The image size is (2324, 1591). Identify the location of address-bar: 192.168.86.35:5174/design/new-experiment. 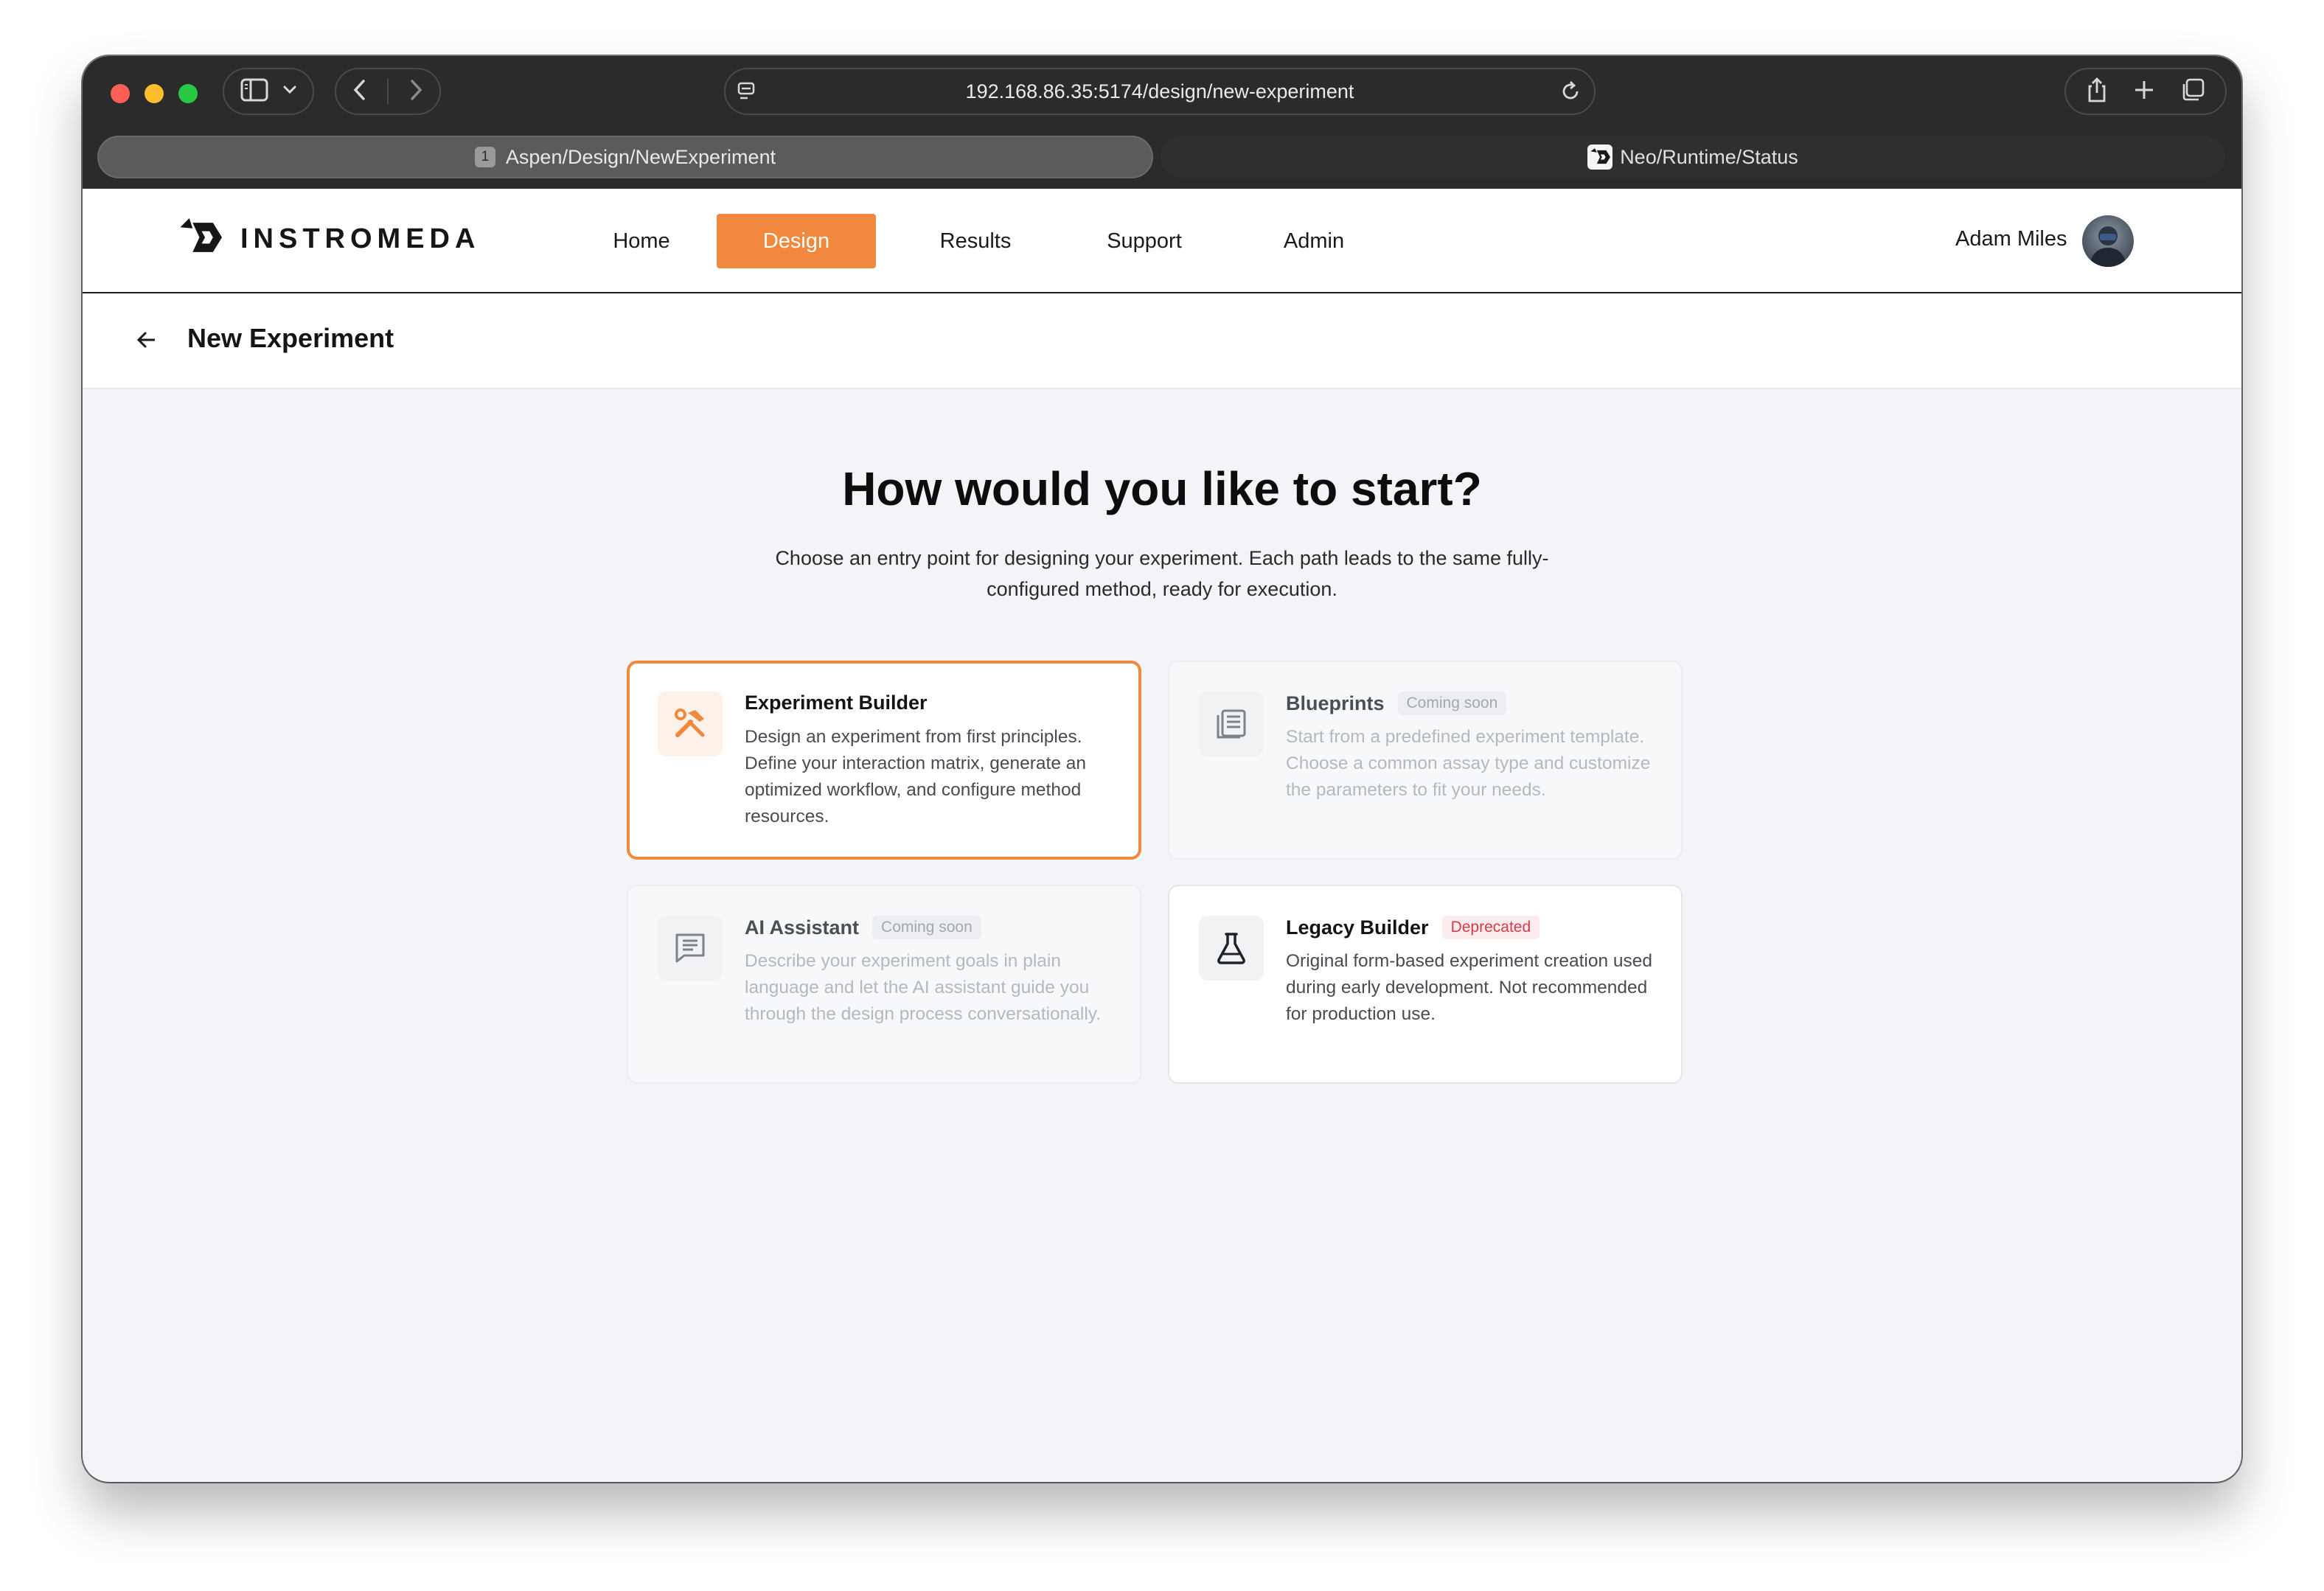
(1160, 91).